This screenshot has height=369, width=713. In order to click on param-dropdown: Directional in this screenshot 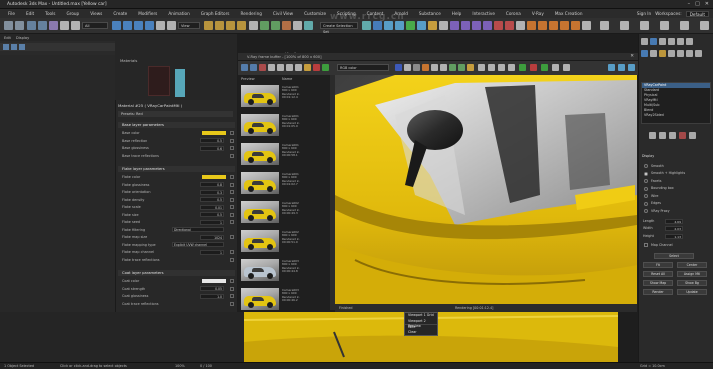, I will do `click(198, 229)`.